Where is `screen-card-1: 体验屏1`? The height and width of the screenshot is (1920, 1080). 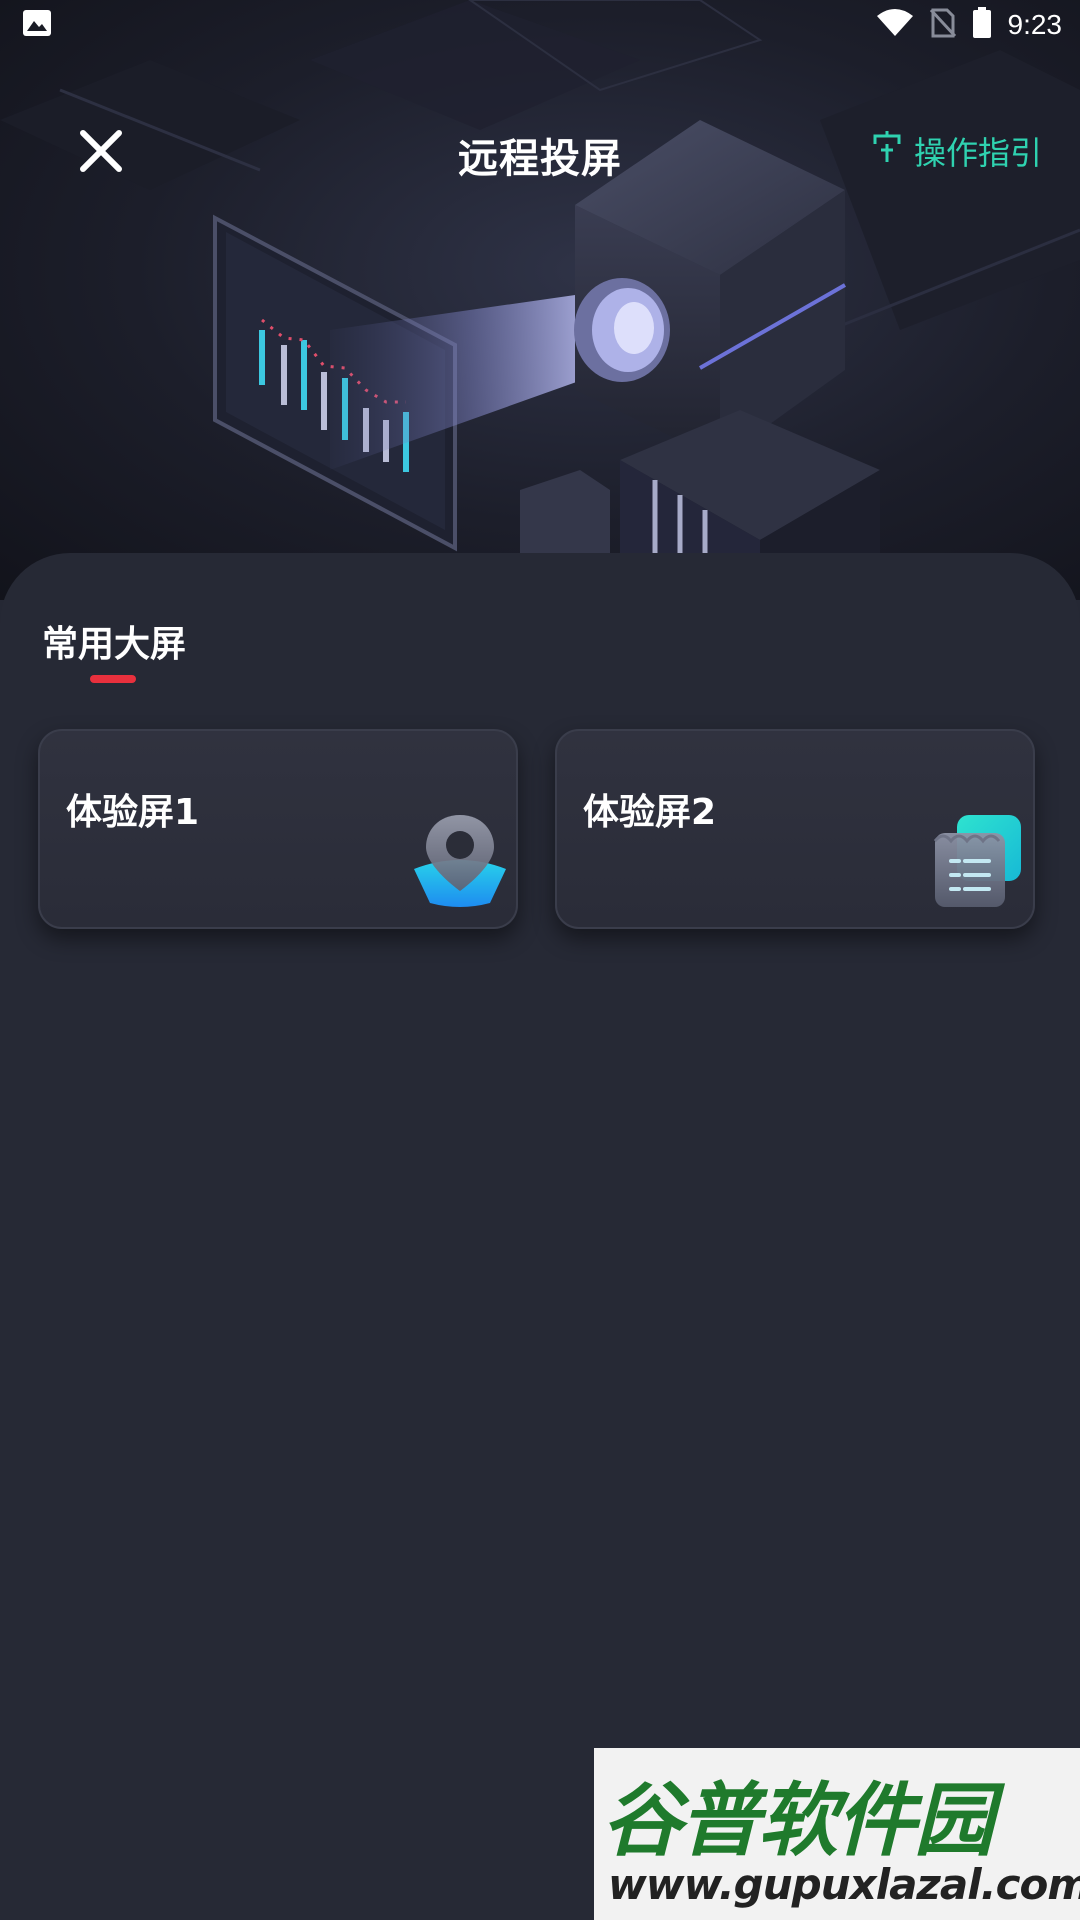 screen-card-1: 体验屏1 is located at coordinates (278, 829).